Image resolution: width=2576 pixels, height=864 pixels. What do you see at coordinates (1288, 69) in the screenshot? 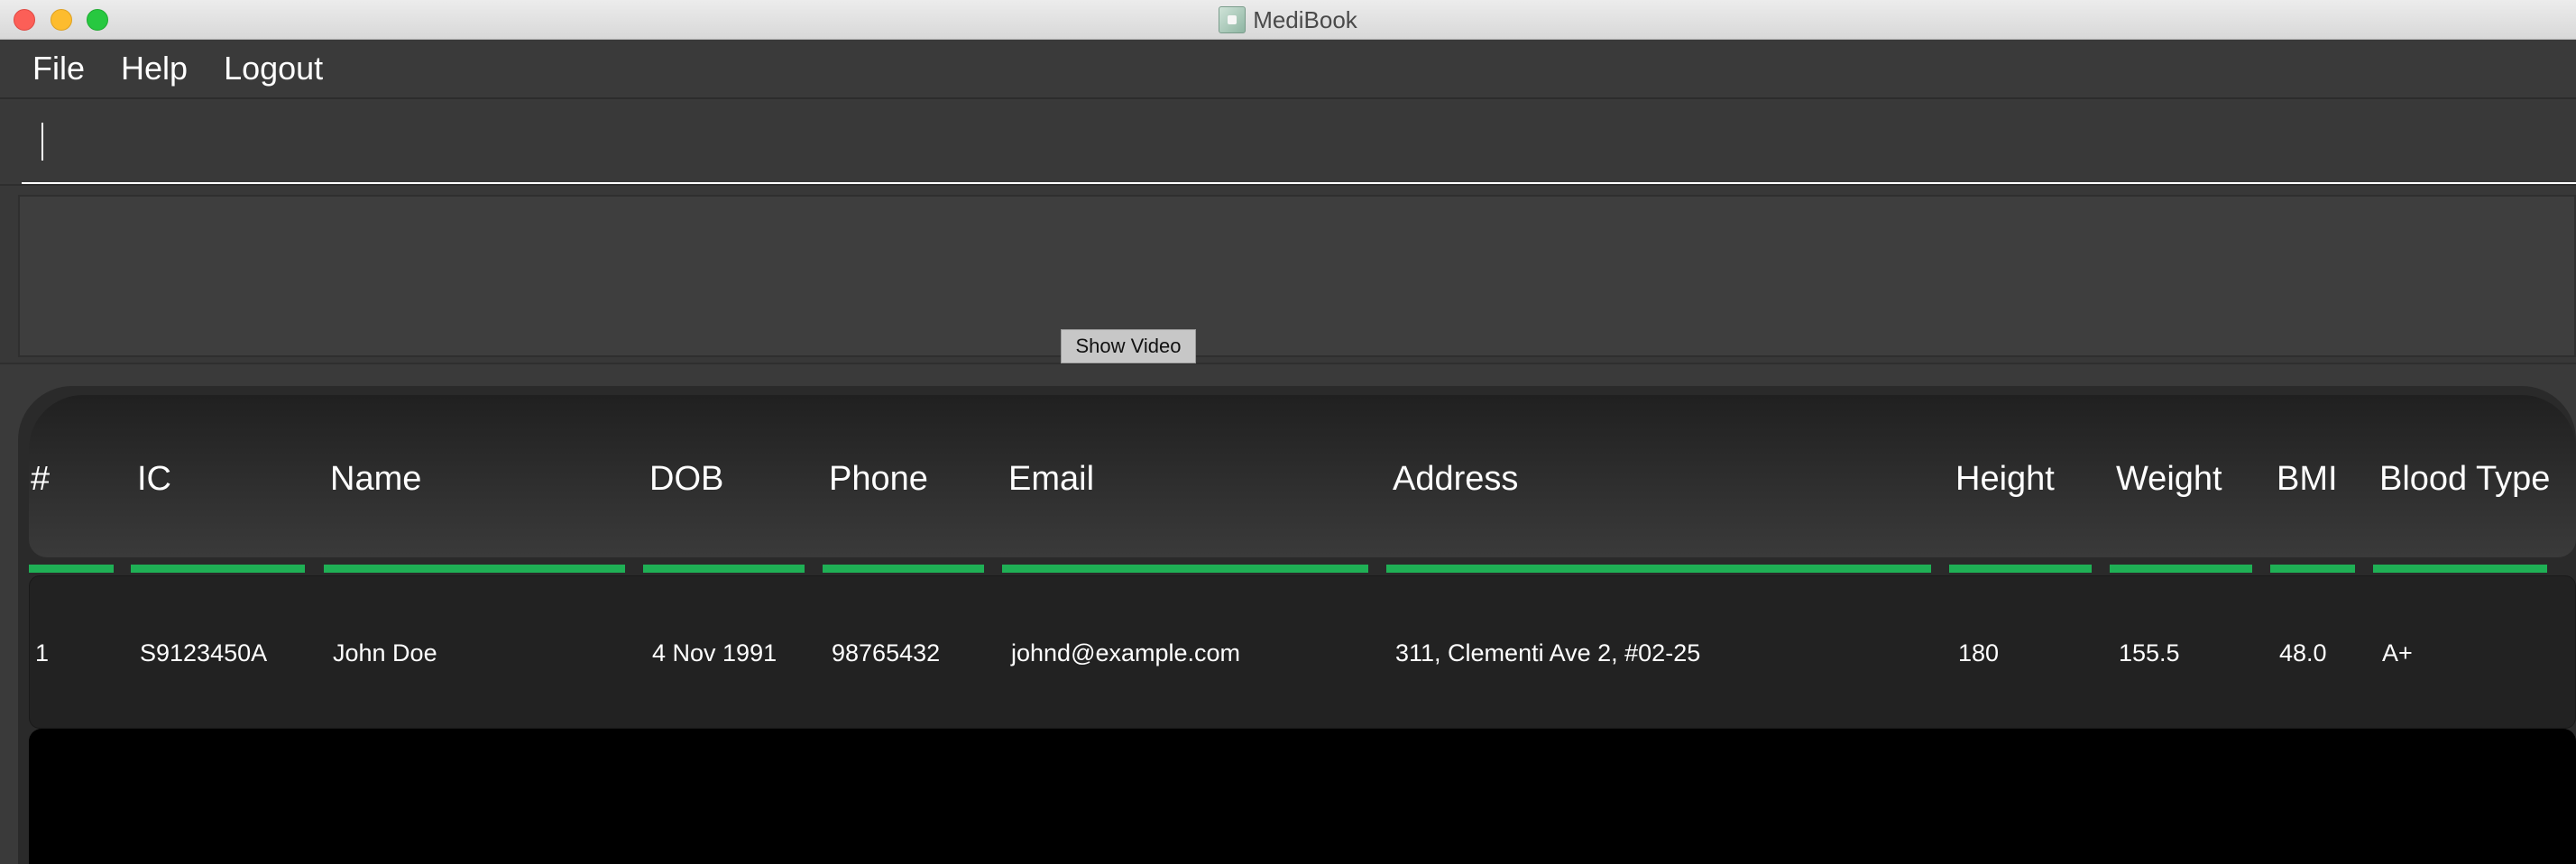
I see `menu-bar: File Help Logout` at bounding box center [1288, 69].